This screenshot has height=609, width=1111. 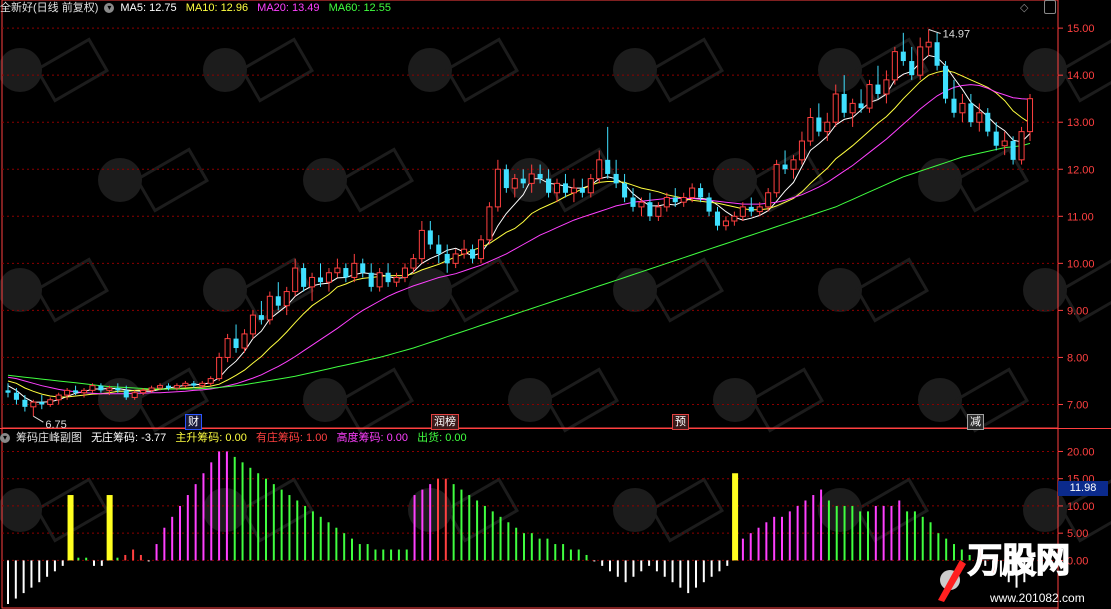 I want to click on logo-url: www.201082.com, so click(x=1037, y=598).